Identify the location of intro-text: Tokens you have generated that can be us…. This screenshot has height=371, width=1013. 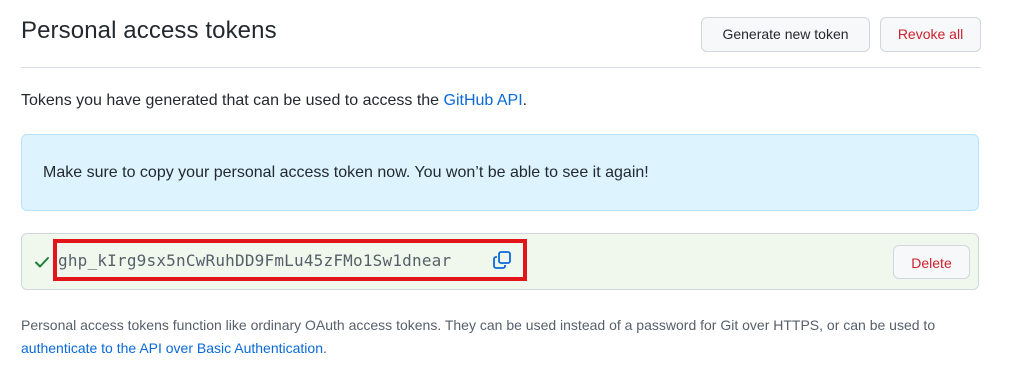
(274, 101).